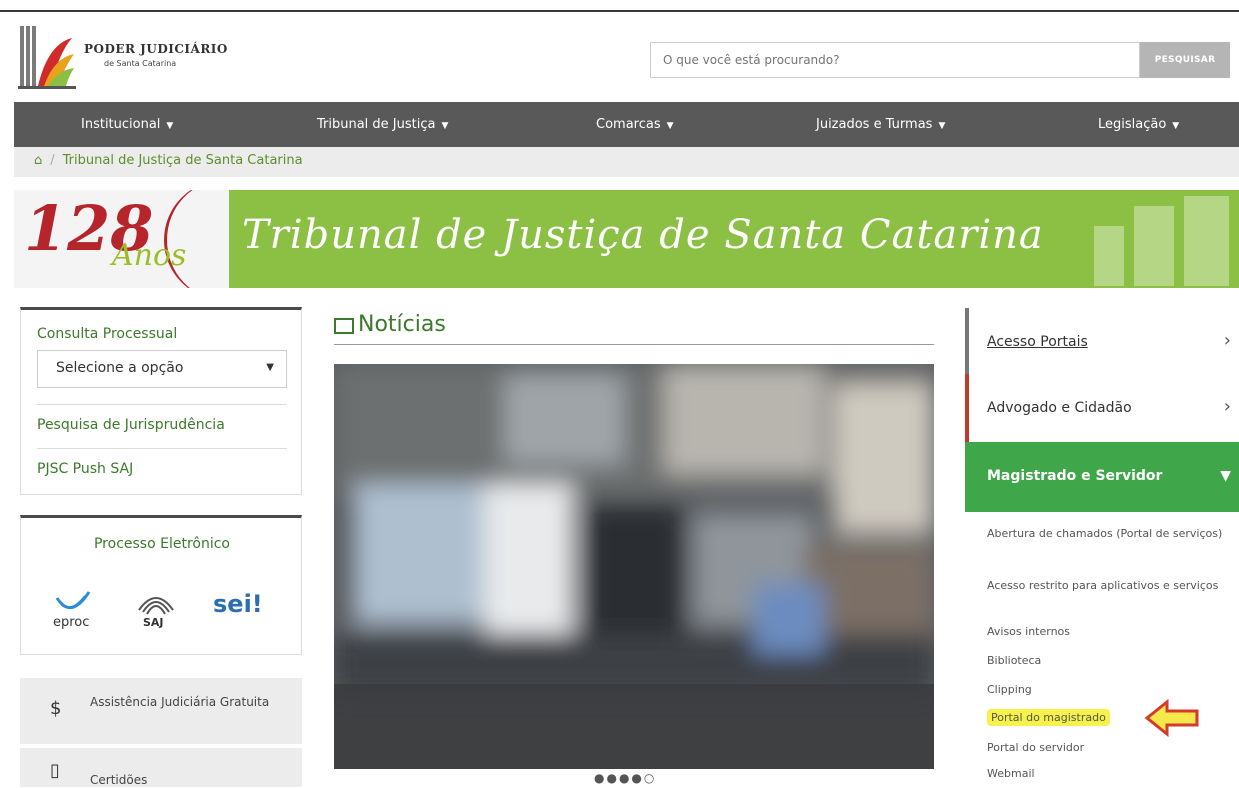 This screenshot has width=1239, height=788. What do you see at coordinates (1225, 476) in the screenshot?
I see `chevron-down-icon: ▼` at bounding box center [1225, 476].